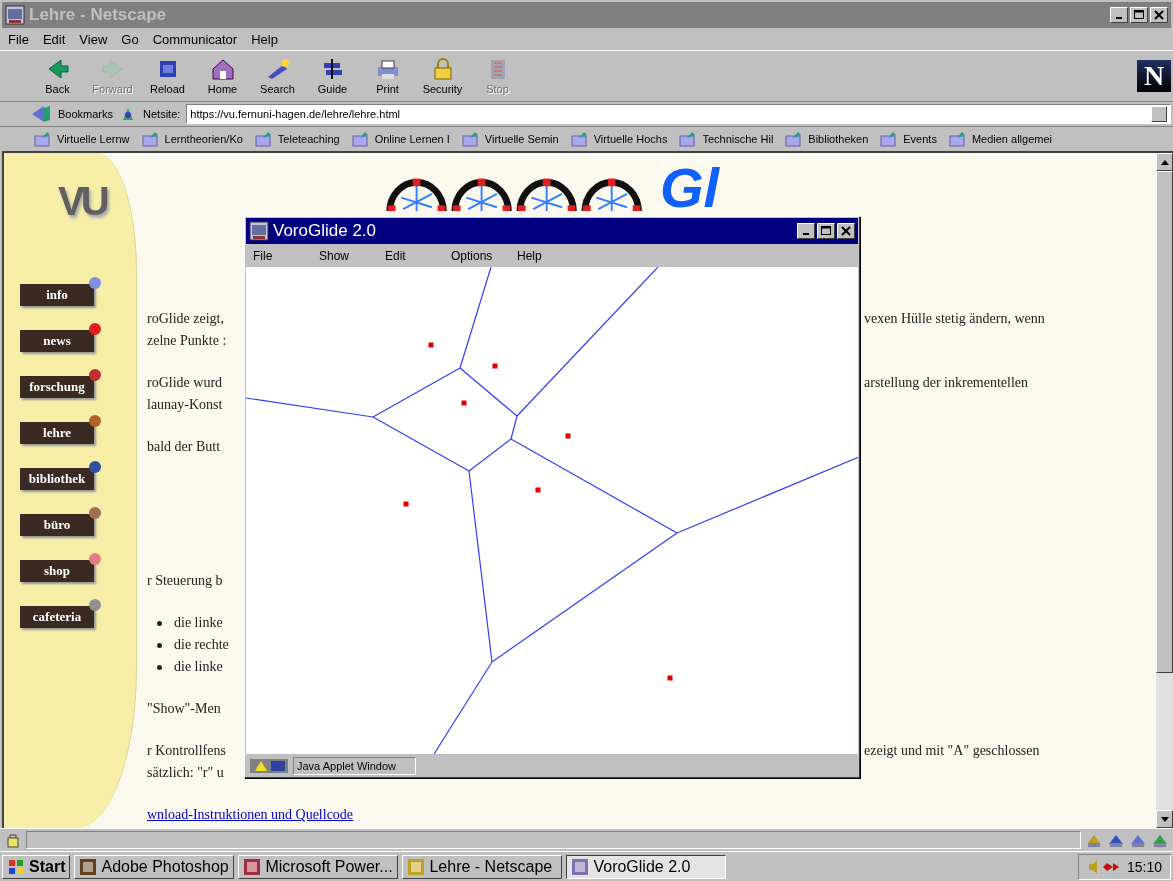 This screenshot has width=1173, height=881. Describe the element at coordinates (57, 76) in the screenshot. I see `toolbar-button: Back` at that location.